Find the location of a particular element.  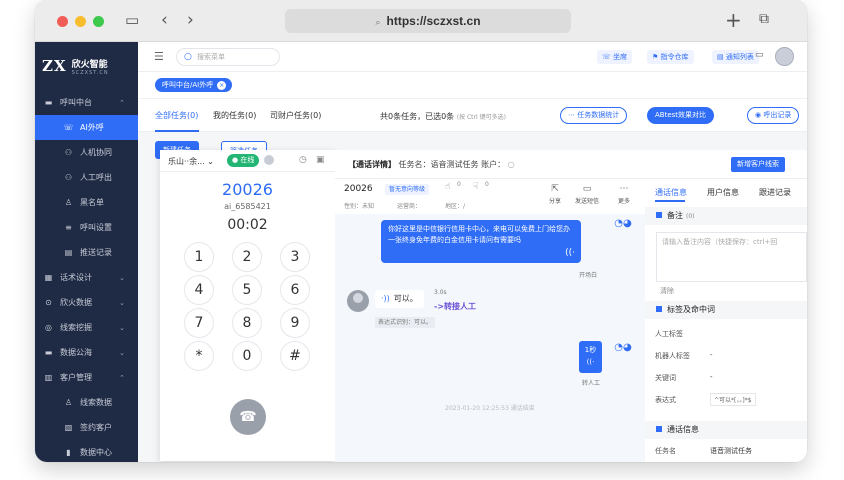

keypad-key: # is located at coordinates (295, 356).